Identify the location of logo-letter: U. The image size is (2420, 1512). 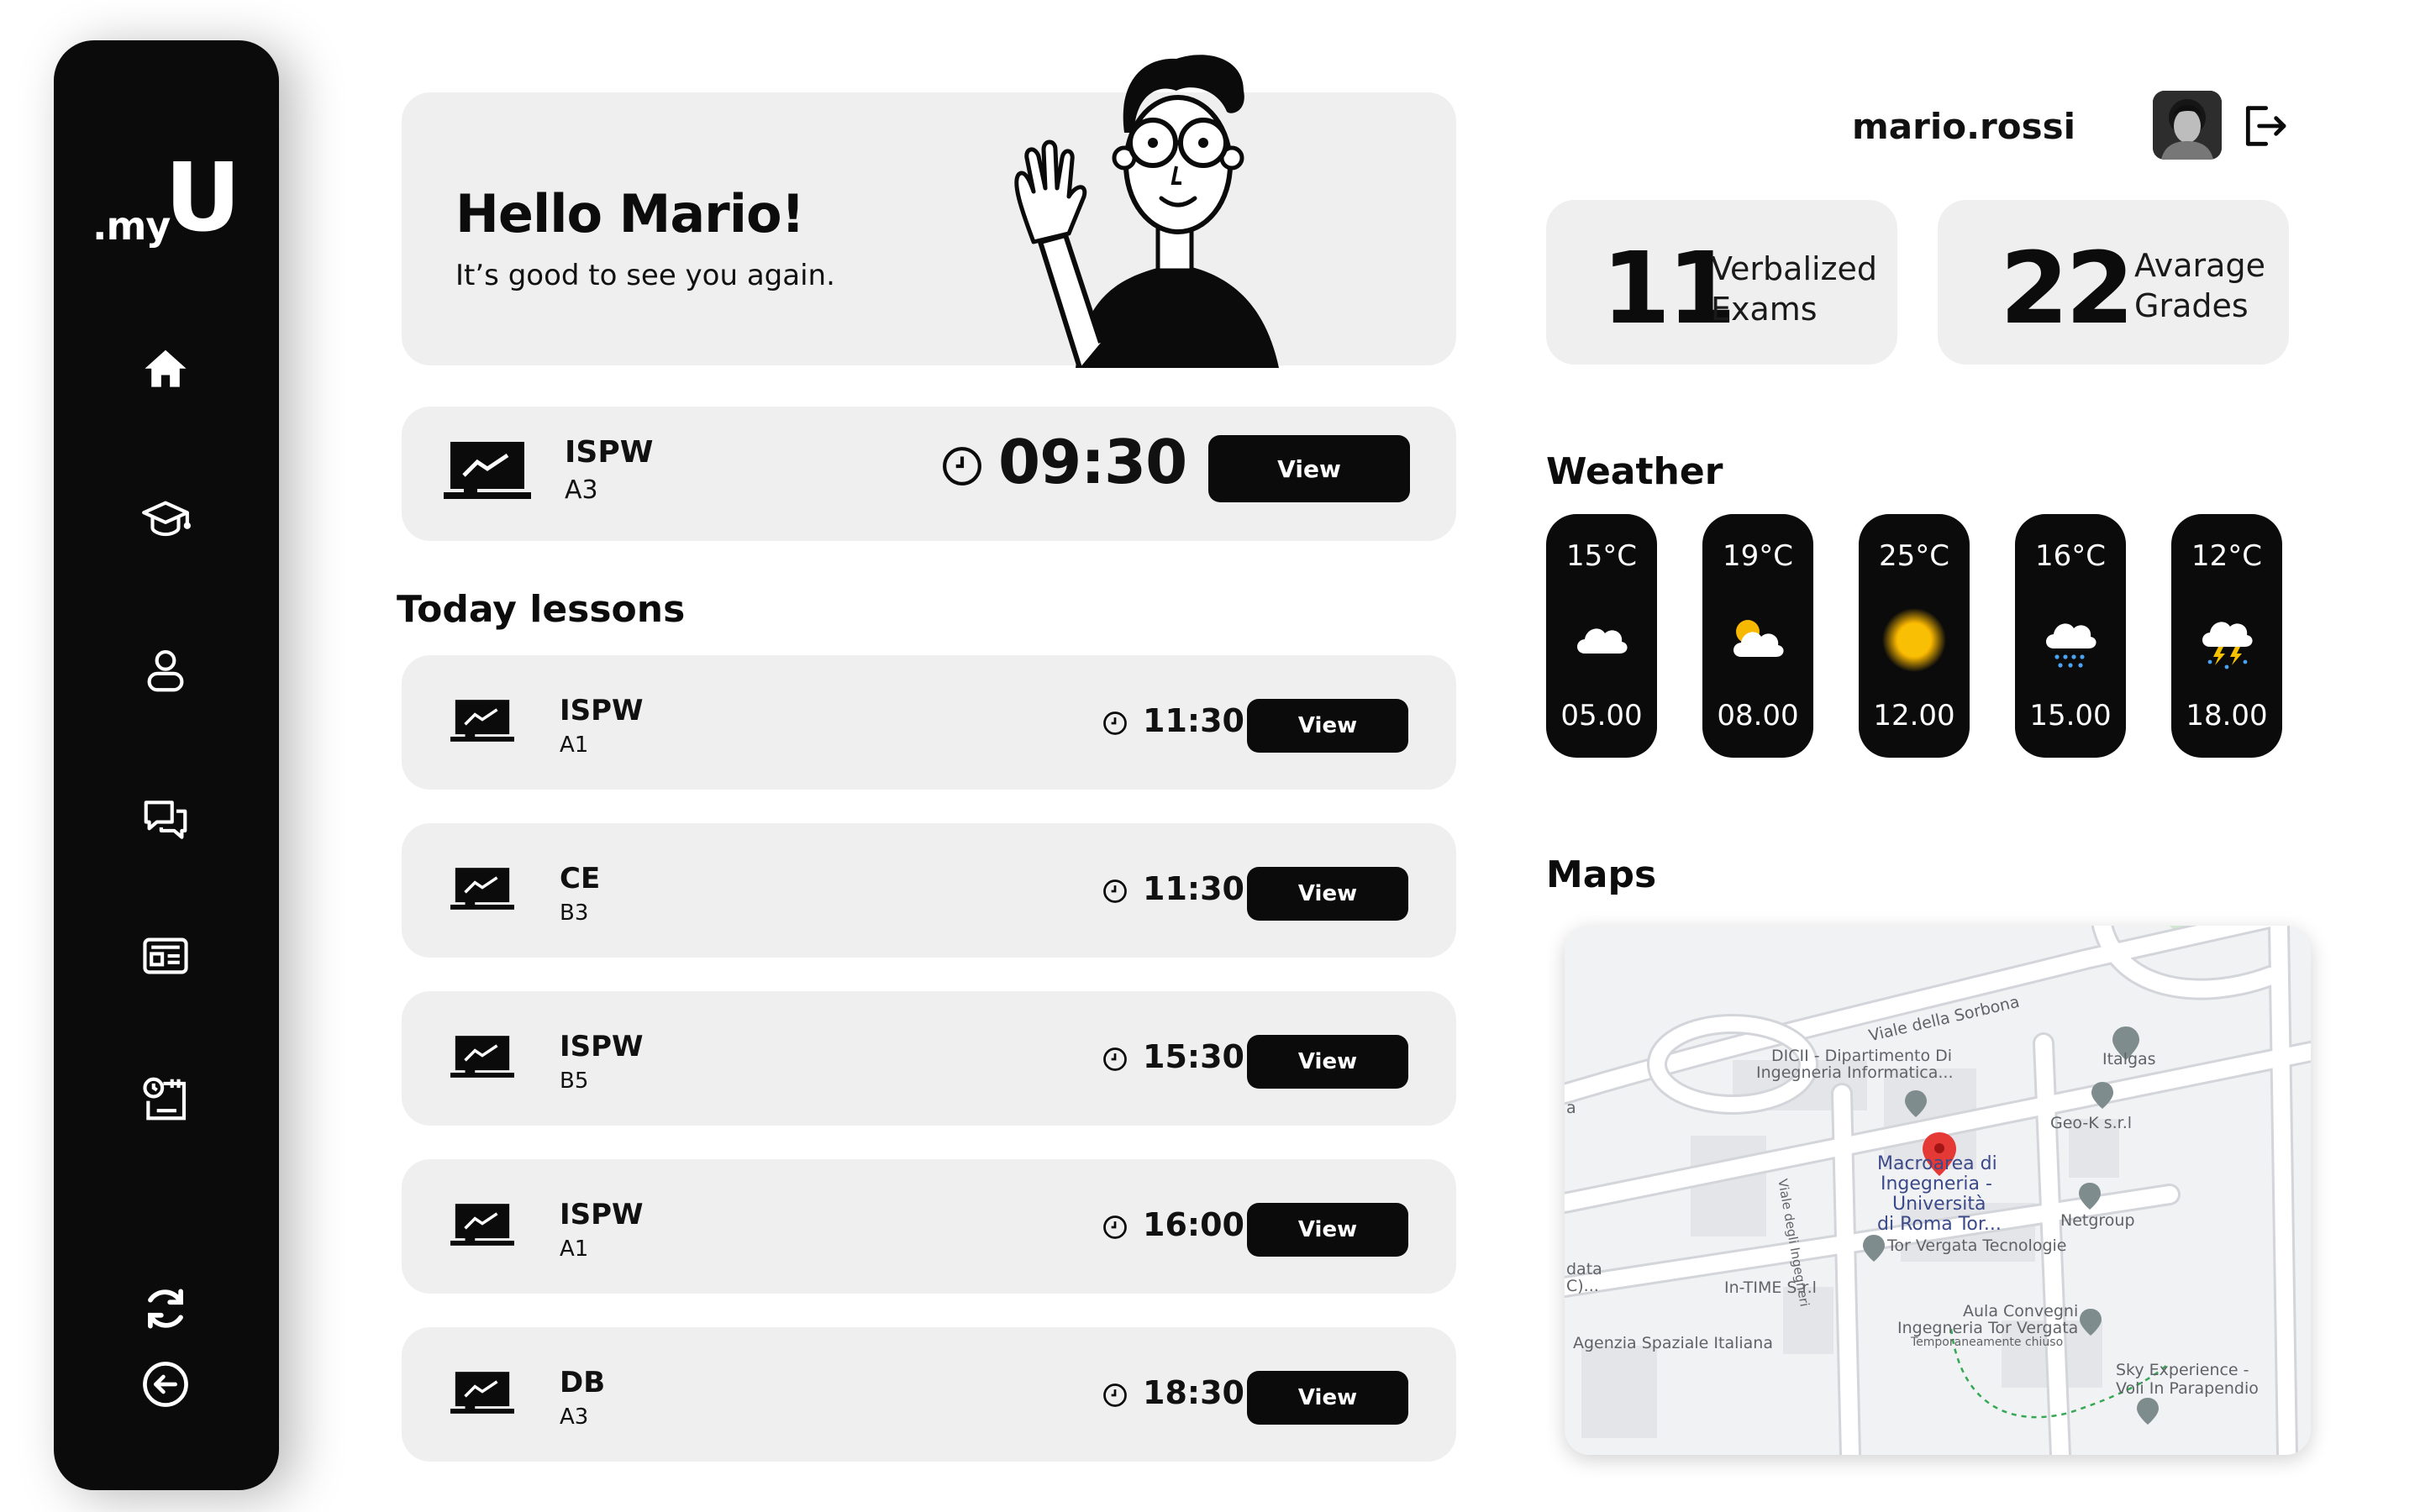
(203, 198).